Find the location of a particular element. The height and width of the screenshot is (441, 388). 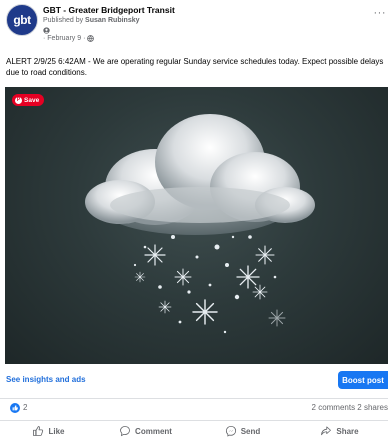

share-label: Share is located at coordinates (347, 431).